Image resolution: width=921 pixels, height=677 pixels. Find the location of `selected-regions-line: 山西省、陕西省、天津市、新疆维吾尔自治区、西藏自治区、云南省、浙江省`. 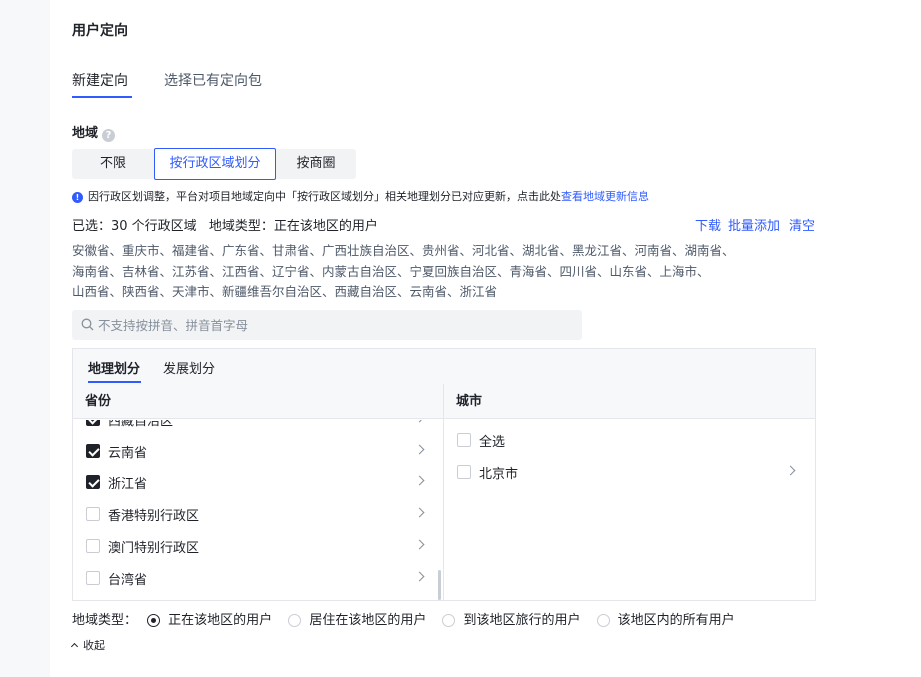

selected-regions-line: 山西省、陕西省、天津市、新疆维吾尔自治区、西藏自治区、云南省、浙江省 is located at coordinates (285, 291).